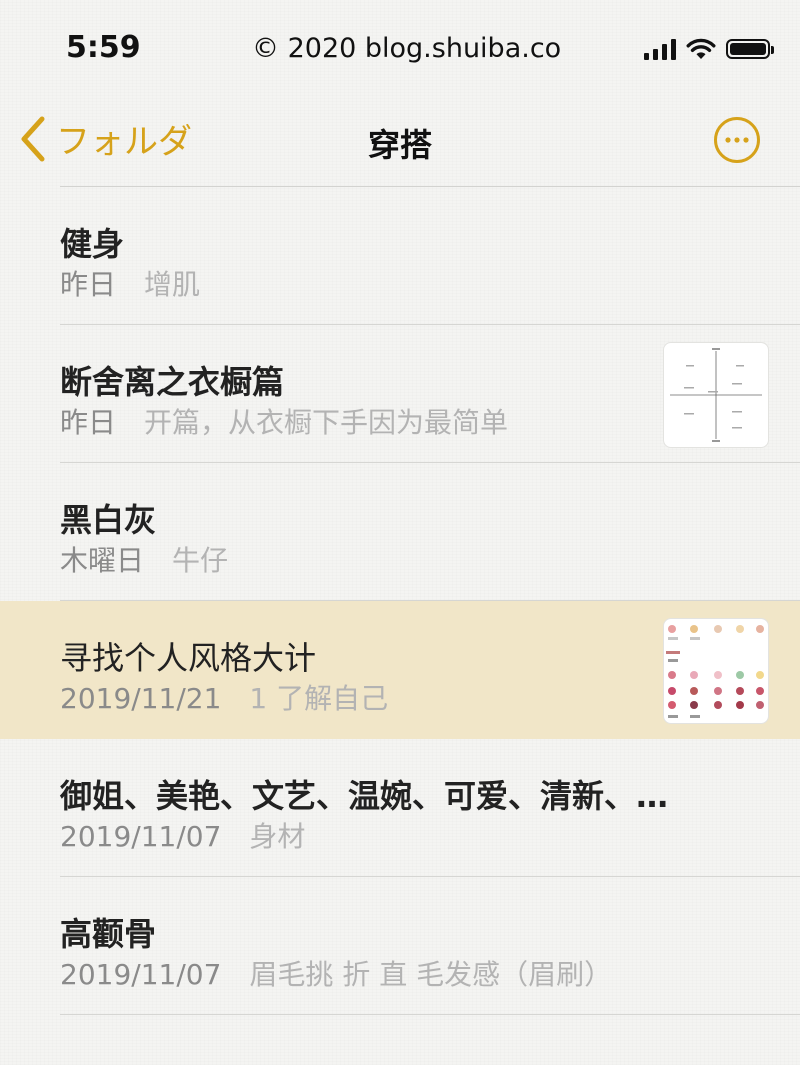 This screenshot has height=1065, width=800. What do you see at coordinates (400, 256) in the screenshot?
I see `note-row: 健身 昨日 增肌` at bounding box center [400, 256].